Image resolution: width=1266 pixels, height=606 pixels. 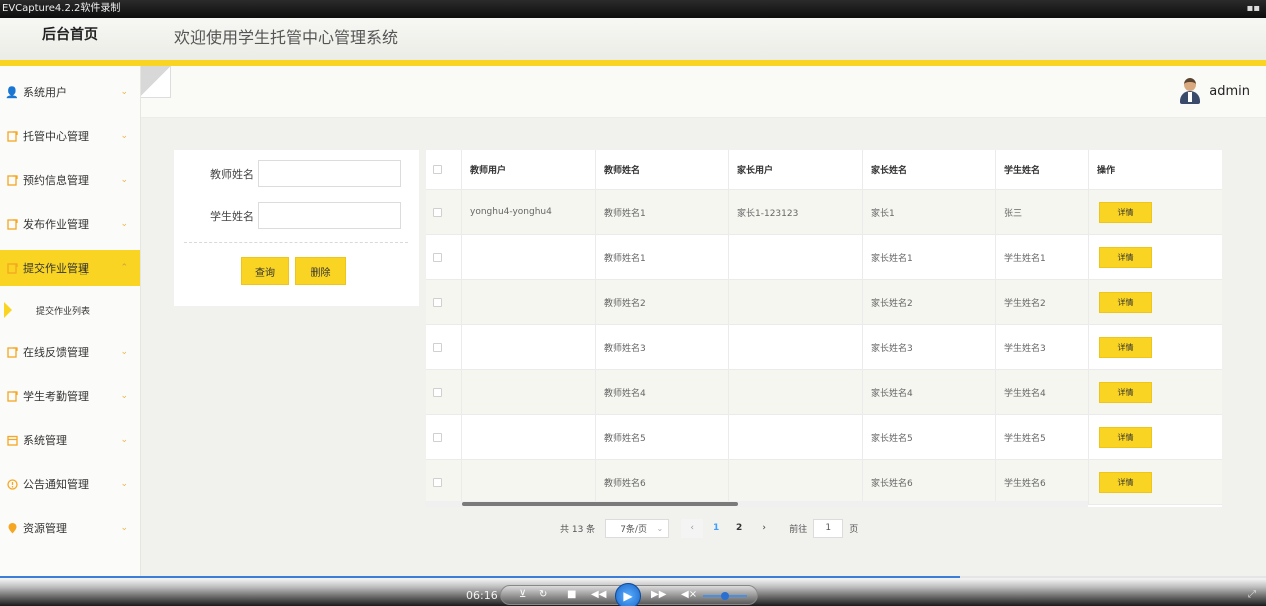 I want to click on table-cell: 家长1-123123, so click(x=796, y=212).